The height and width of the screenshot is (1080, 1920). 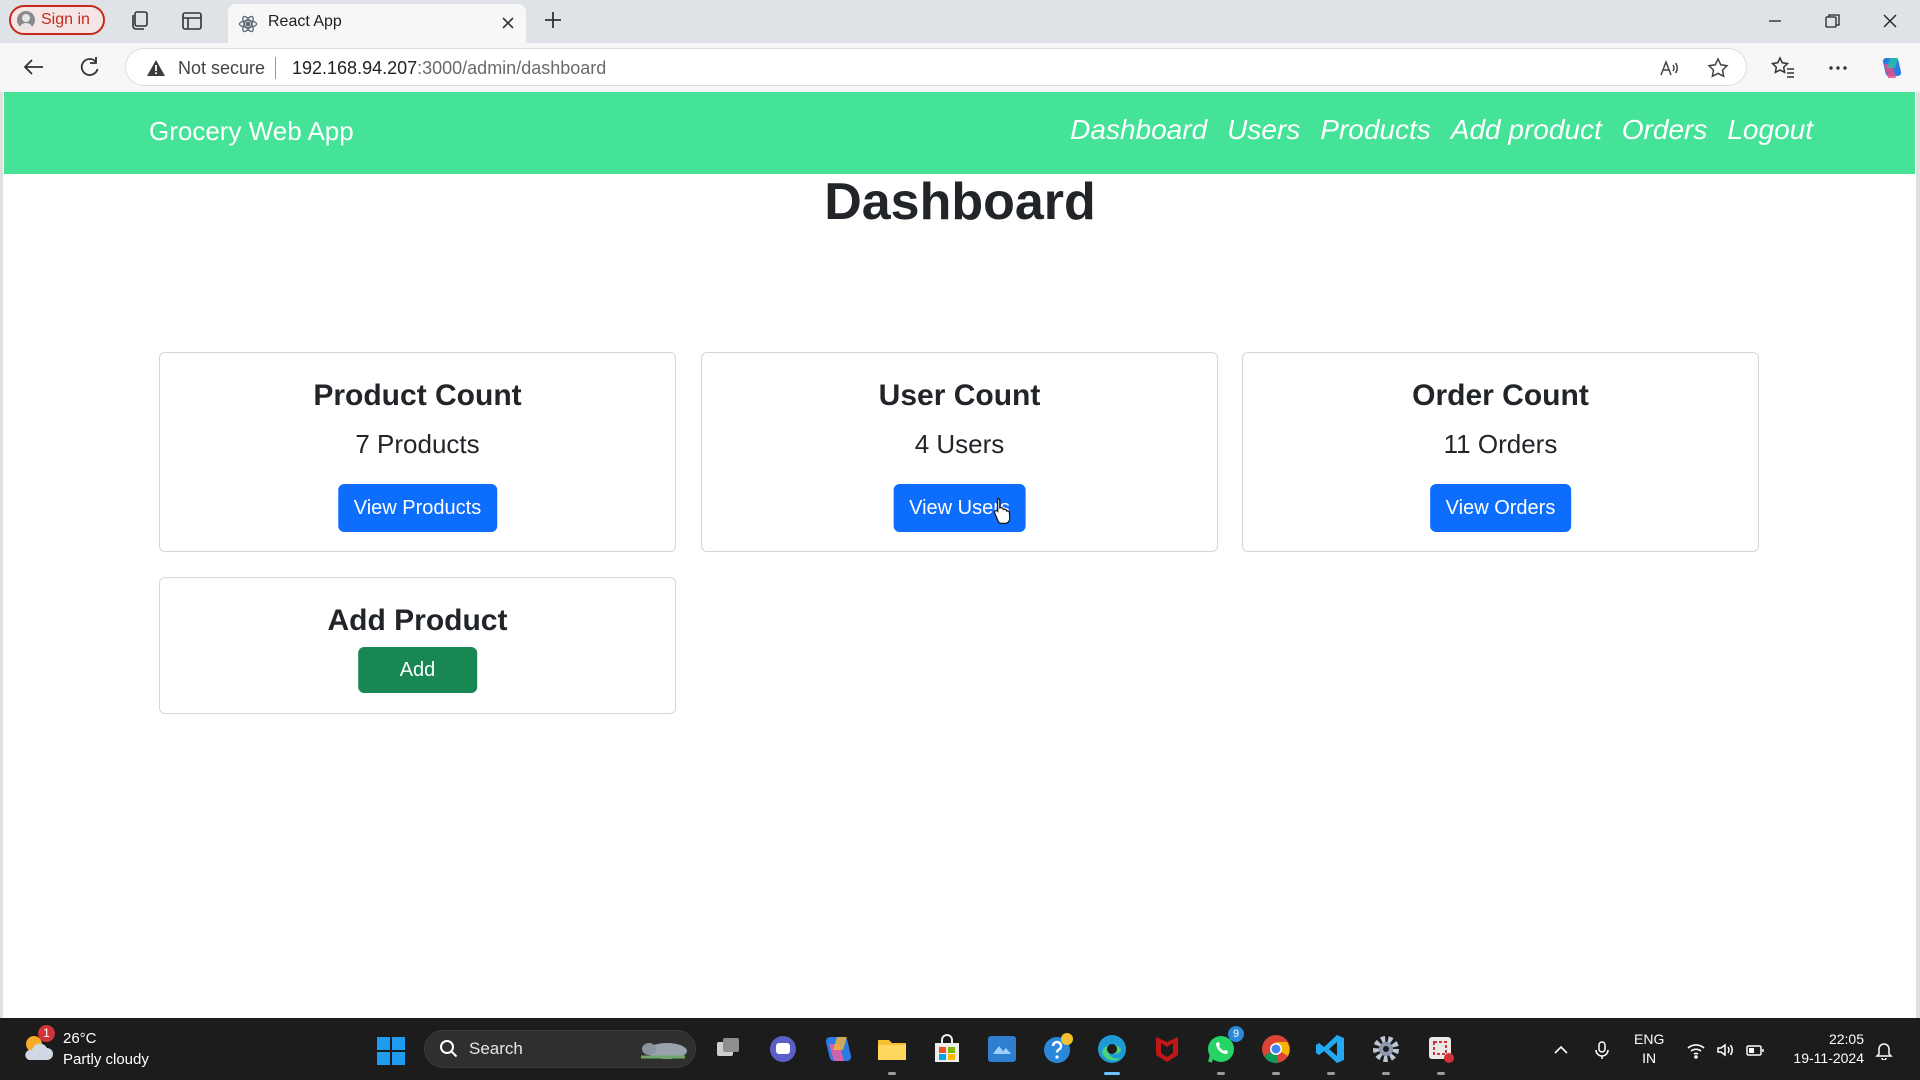 I want to click on warning-triangle-icon, so click(x=156, y=68).